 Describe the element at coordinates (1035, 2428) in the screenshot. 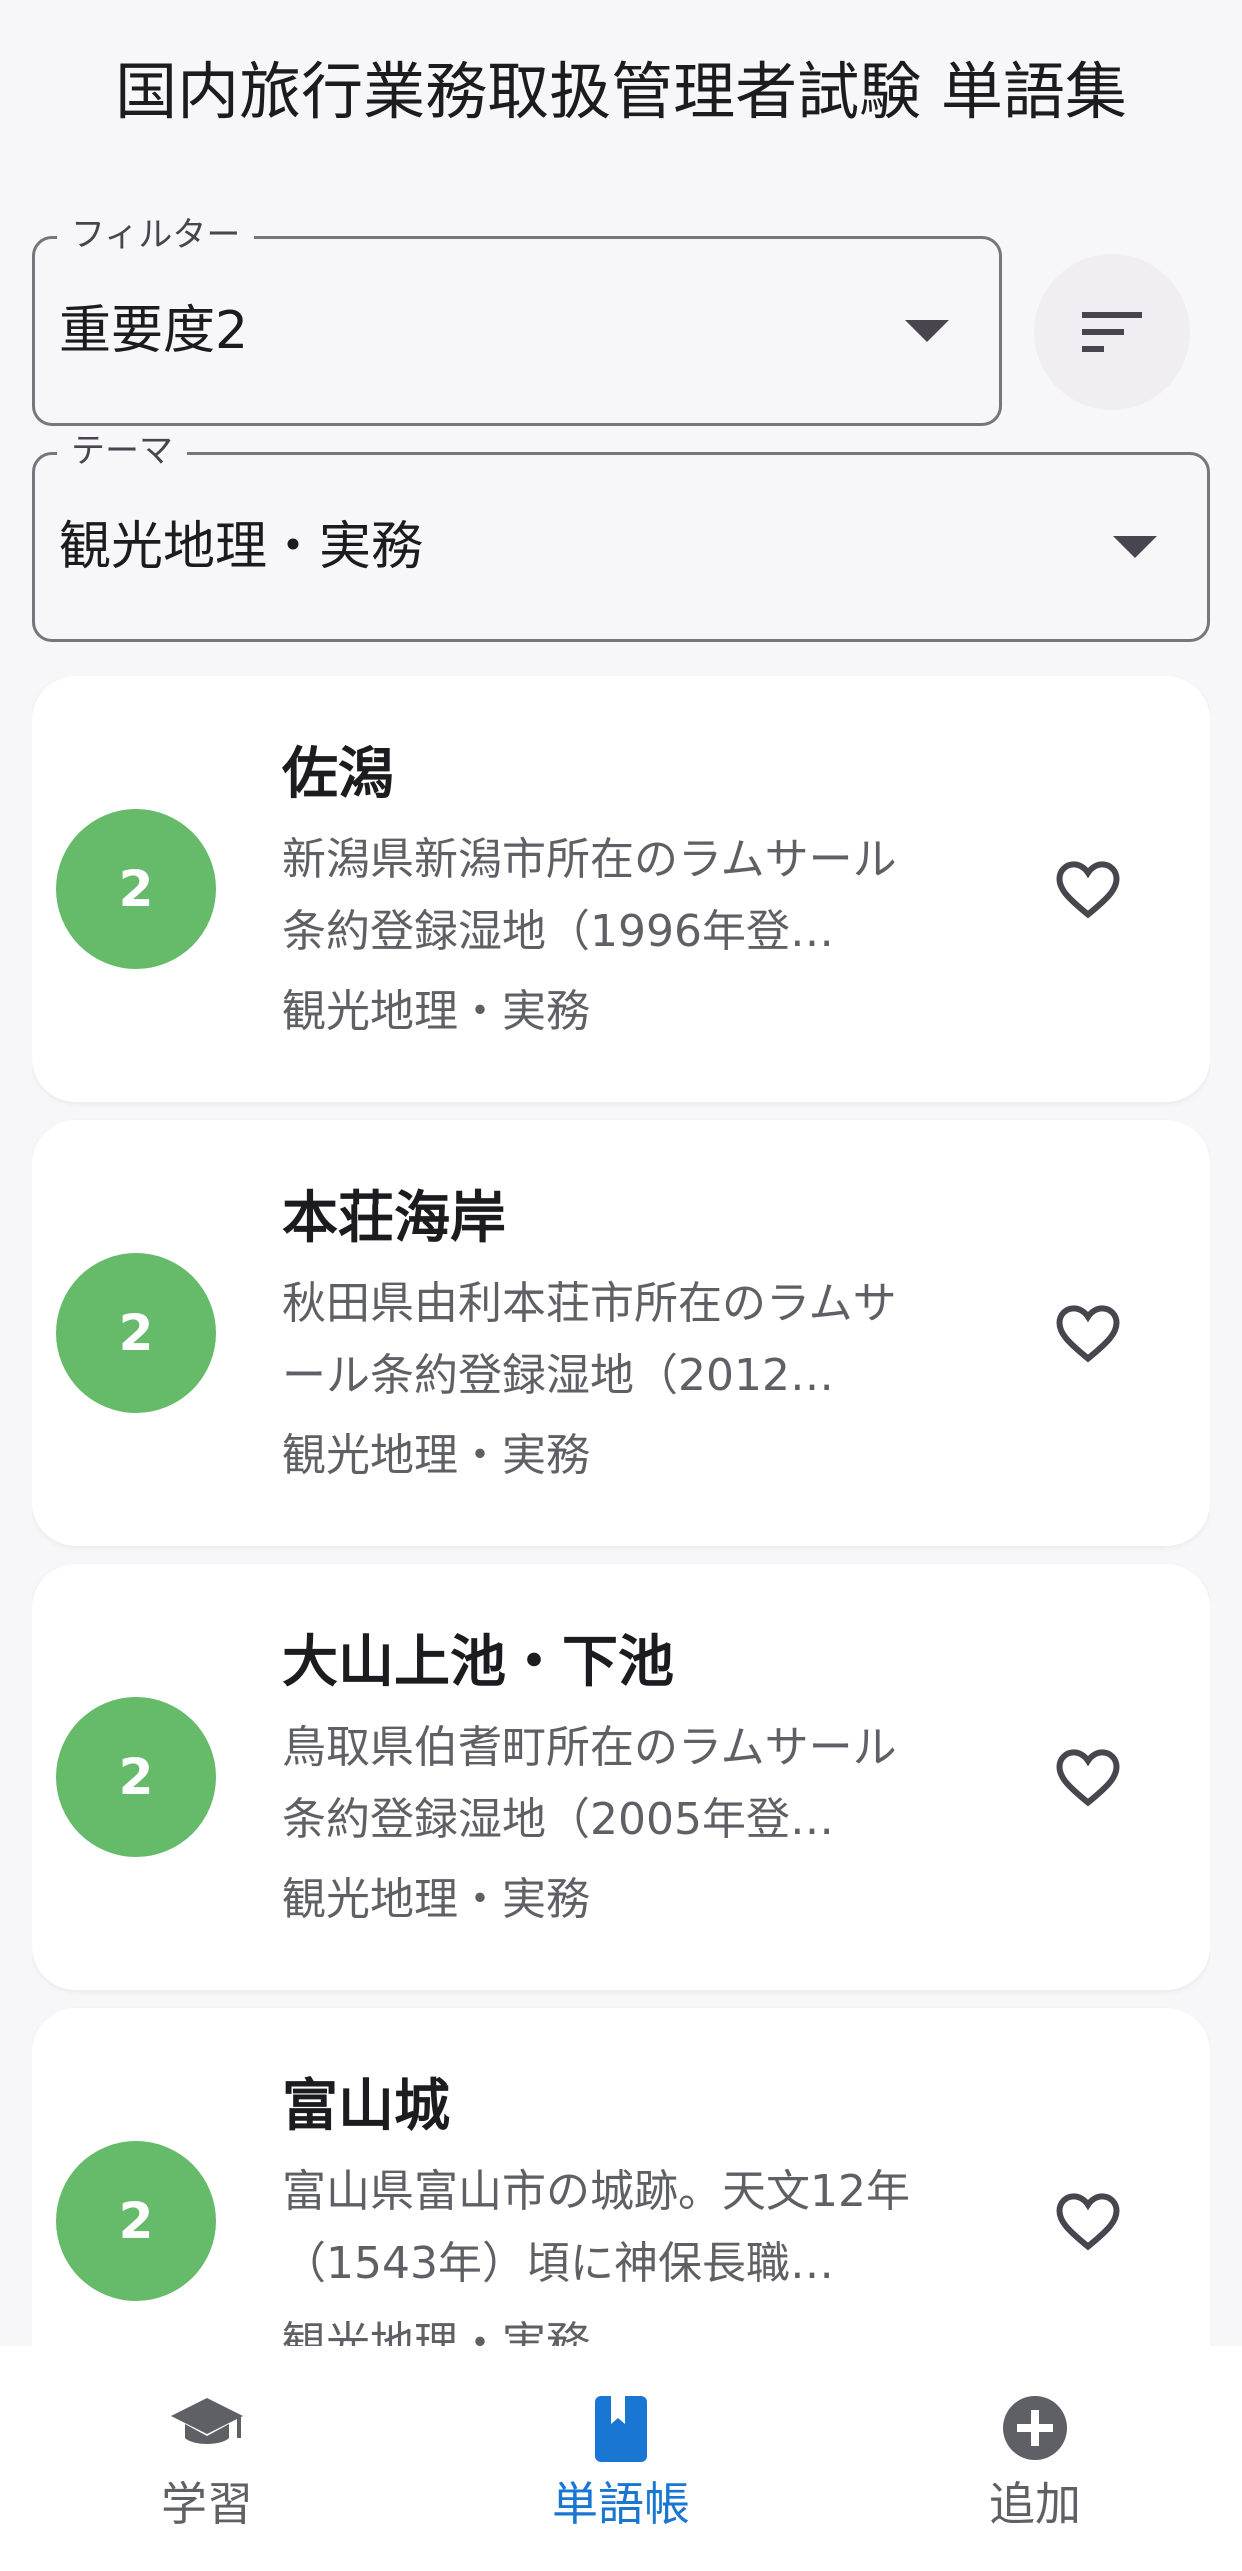

I see `add-circle-icon` at that location.